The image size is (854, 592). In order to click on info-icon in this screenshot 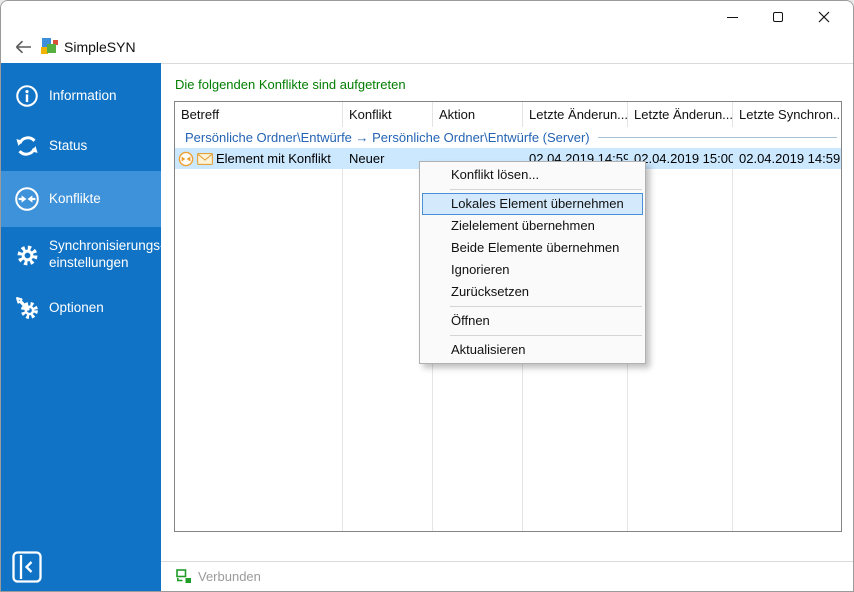, I will do `click(27, 96)`.